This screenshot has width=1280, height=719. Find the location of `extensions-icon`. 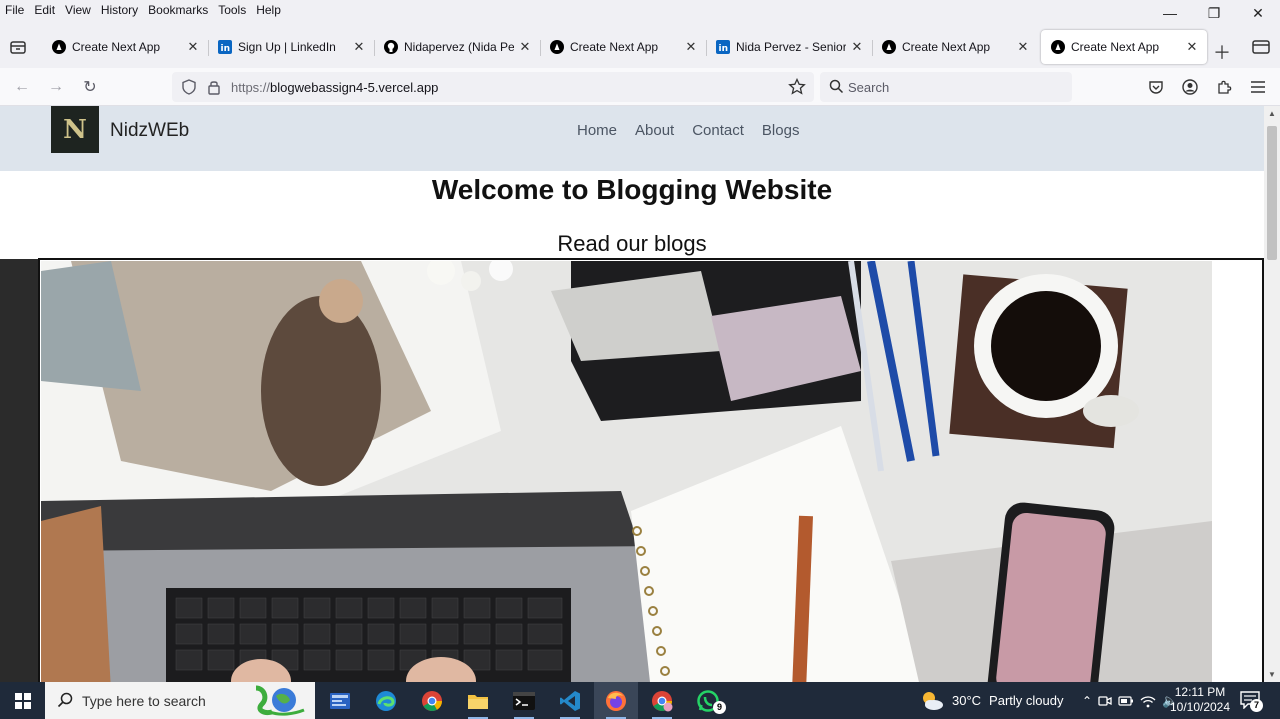

extensions-icon is located at coordinates (1224, 87).